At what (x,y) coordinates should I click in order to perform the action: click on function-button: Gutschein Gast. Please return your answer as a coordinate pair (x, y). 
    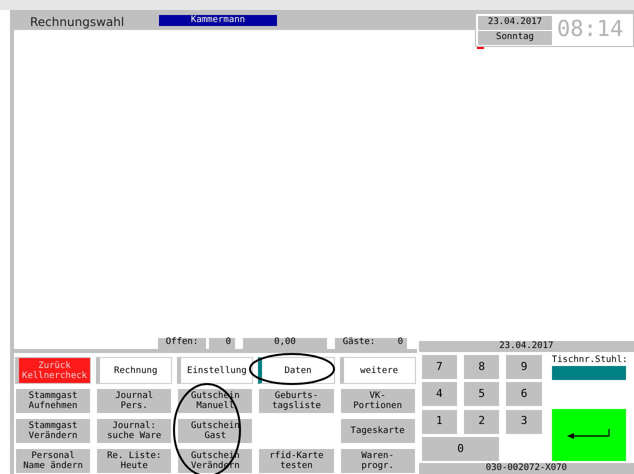
    Looking at the image, I should click on (215, 431).